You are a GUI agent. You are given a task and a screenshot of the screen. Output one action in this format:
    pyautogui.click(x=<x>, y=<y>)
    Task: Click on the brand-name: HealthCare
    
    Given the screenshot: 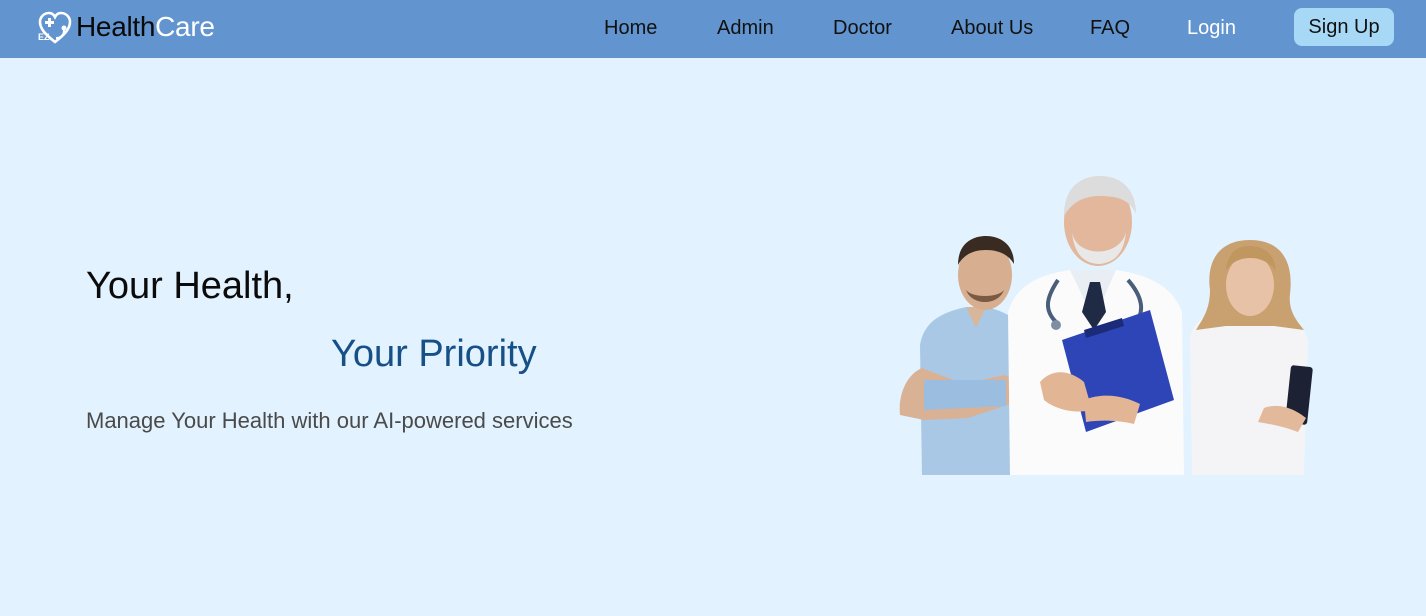 What is the action you would take?
    pyautogui.click(x=145, y=27)
    